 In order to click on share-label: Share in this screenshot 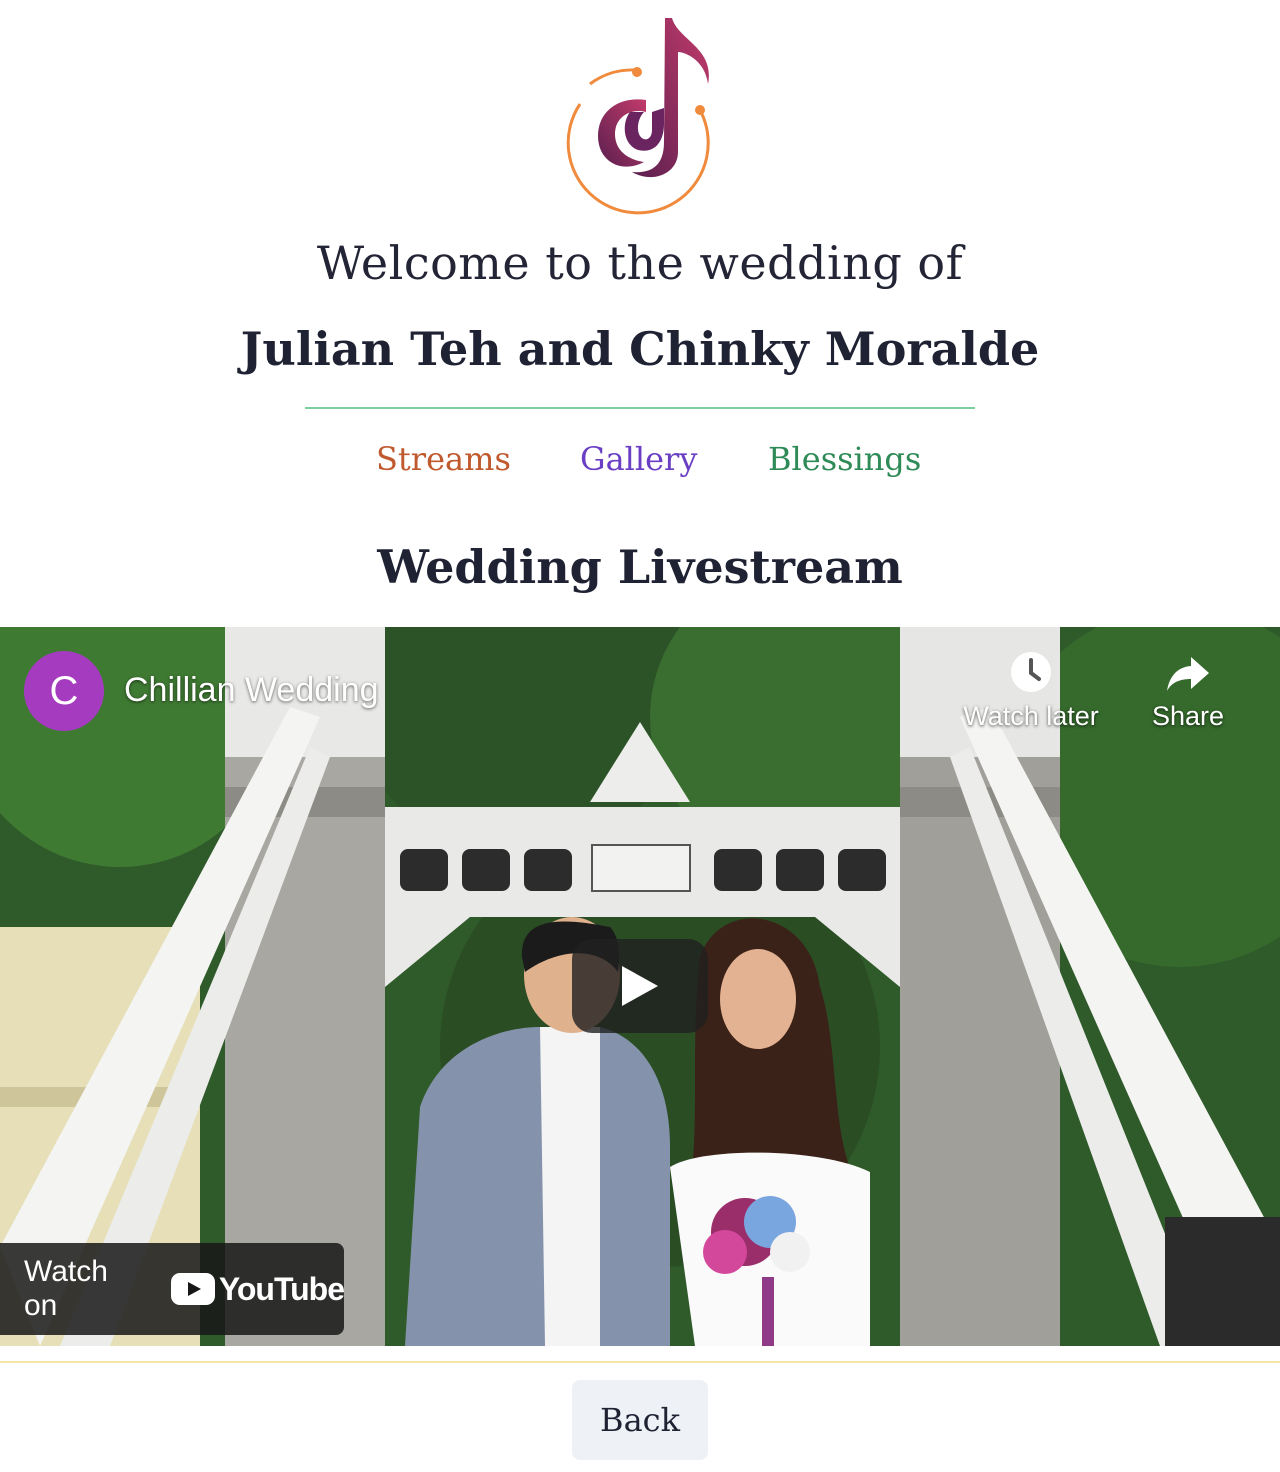, I will do `click(1188, 716)`.